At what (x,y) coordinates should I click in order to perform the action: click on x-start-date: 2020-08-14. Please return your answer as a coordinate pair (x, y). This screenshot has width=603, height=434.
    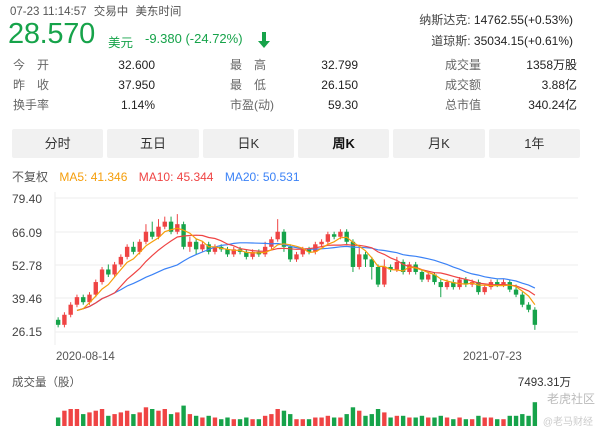
    Looking at the image, I should click on (85, 357).